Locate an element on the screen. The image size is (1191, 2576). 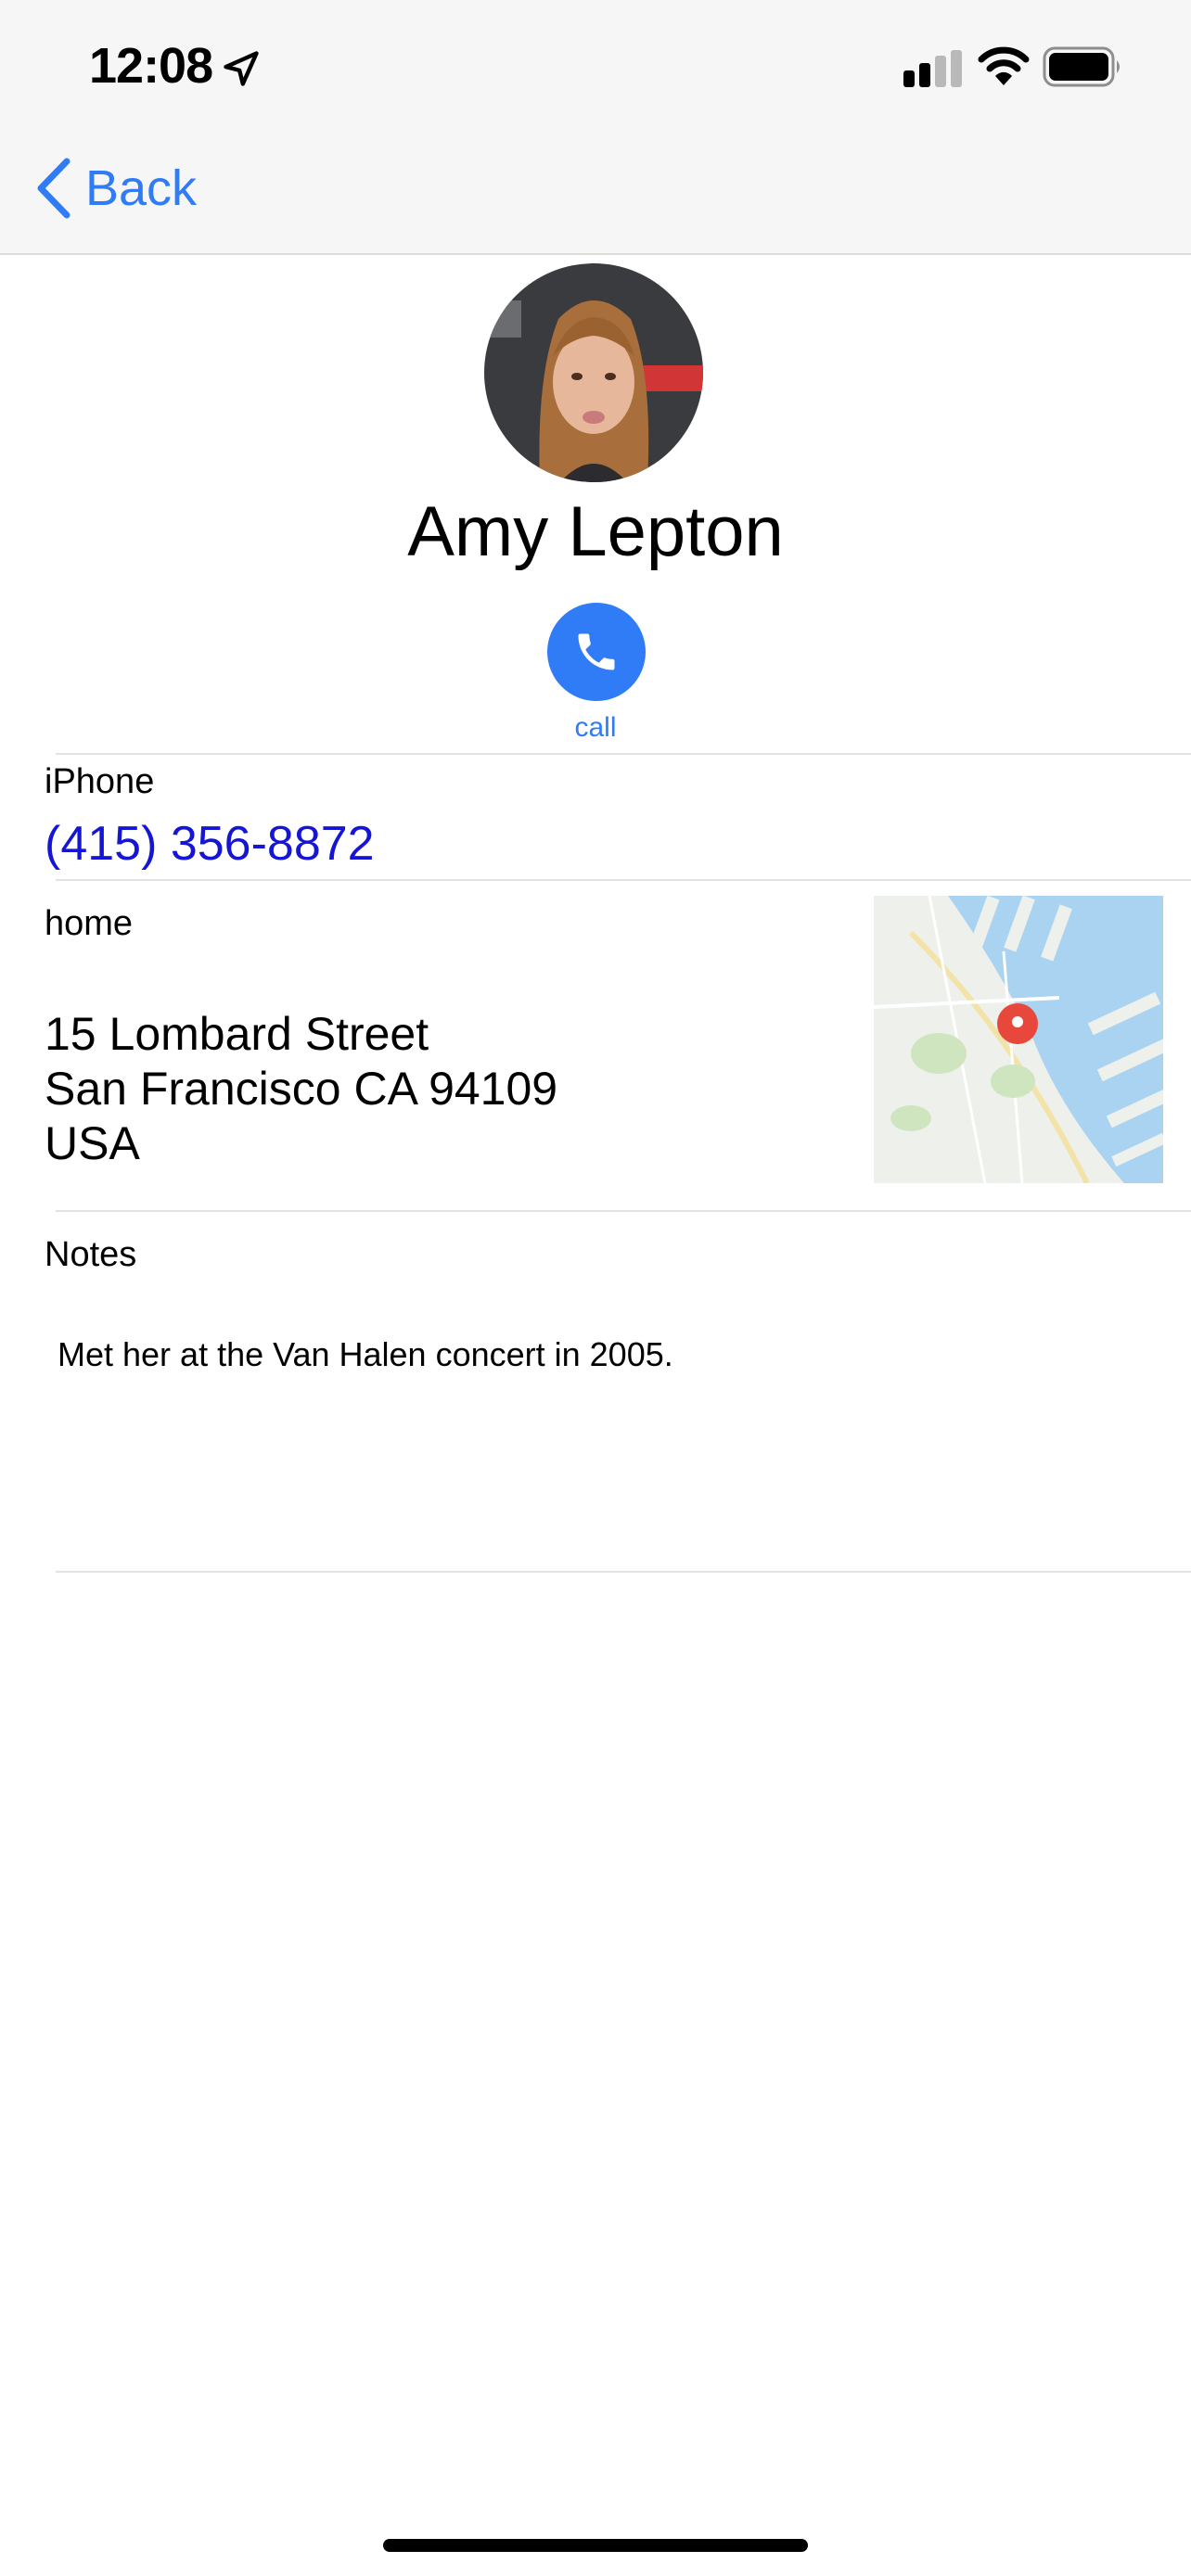
location-arrow-icon is located at coordinates (241, 68).